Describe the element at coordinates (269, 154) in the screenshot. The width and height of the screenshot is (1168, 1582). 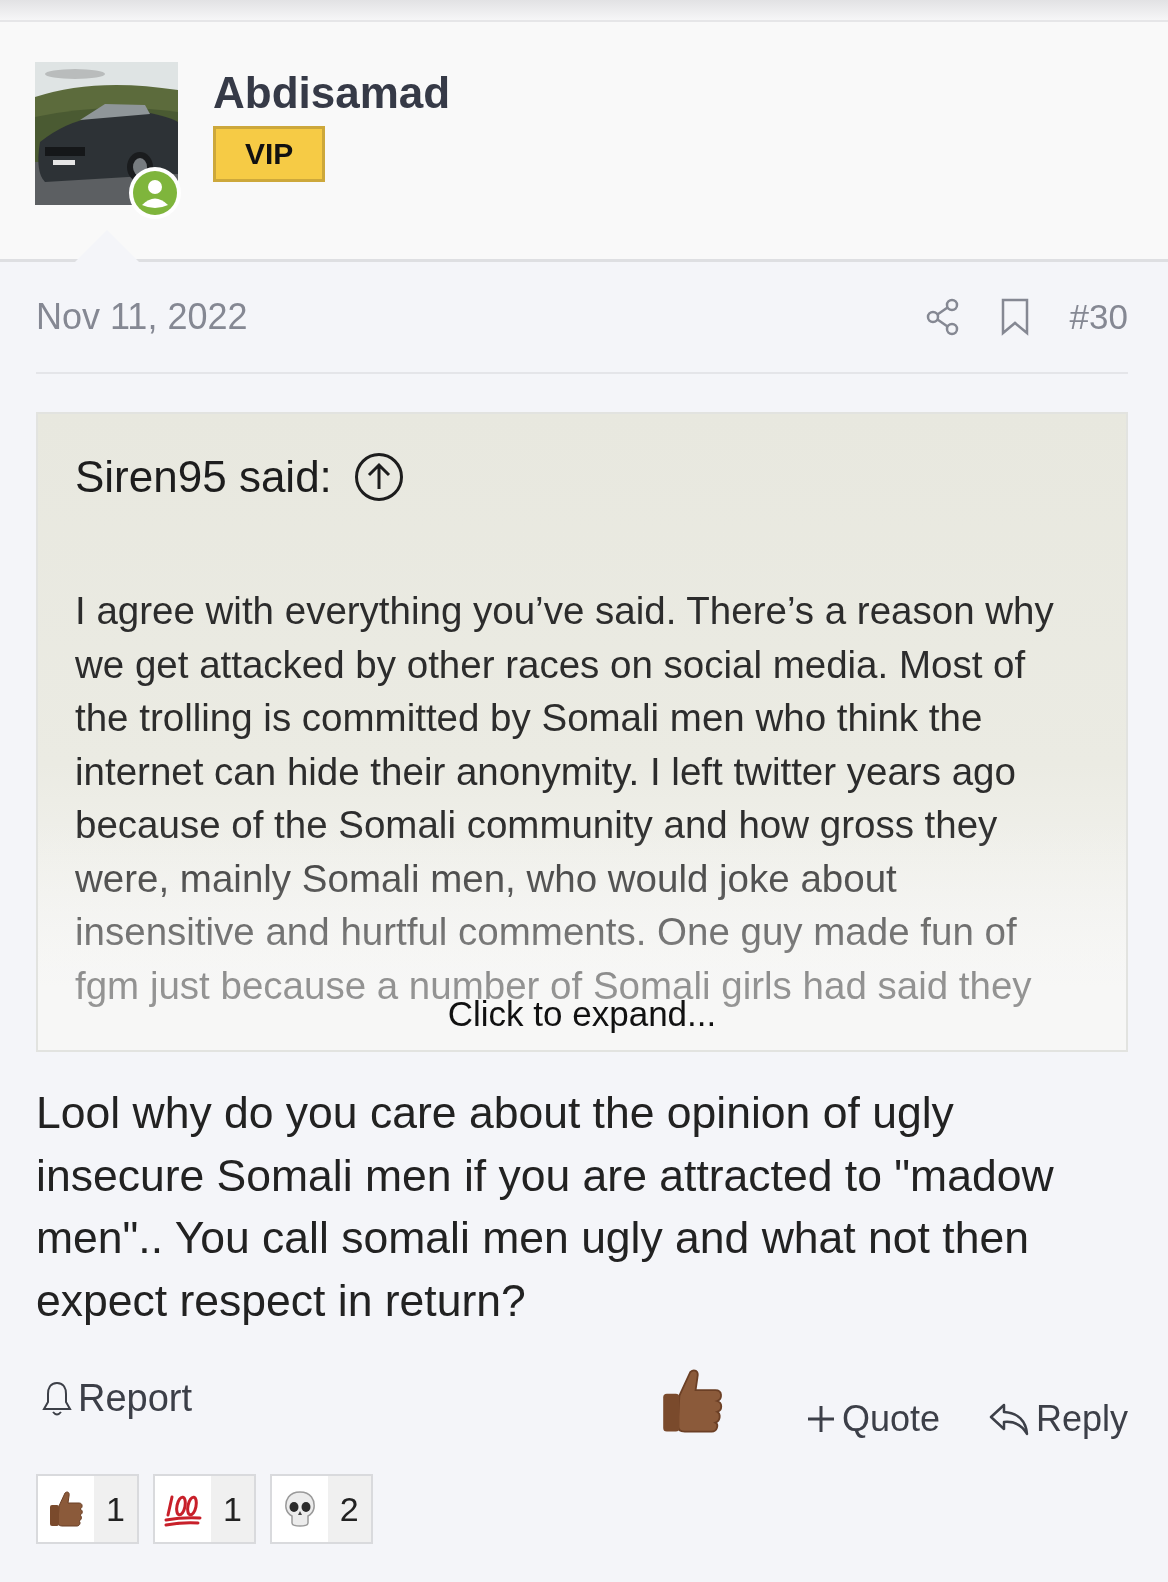
I see `vip-badge: VIP` at that location.